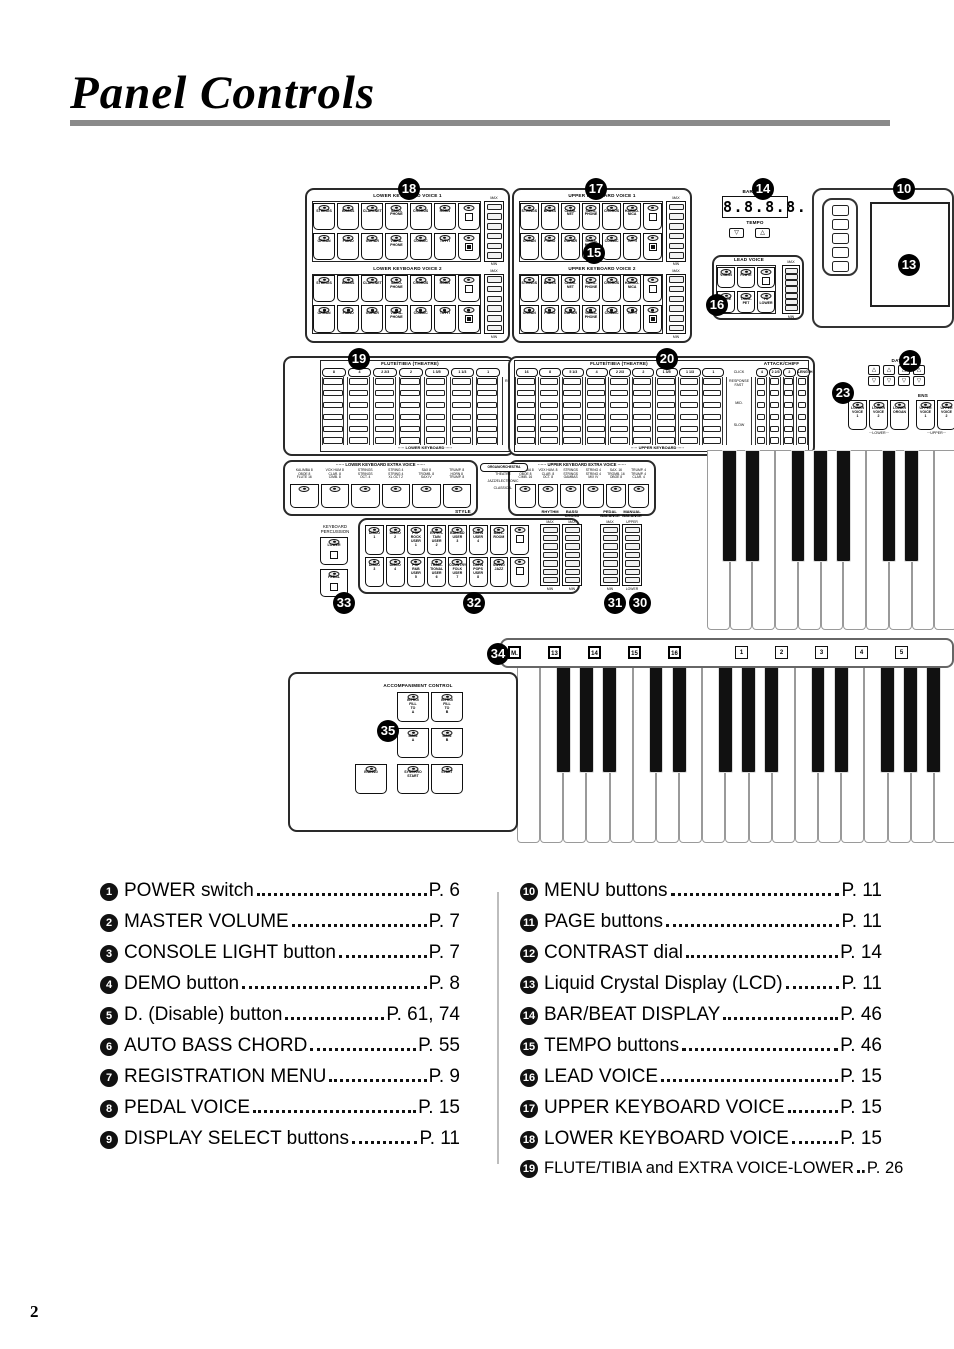 The width and height of the screenshot is (954, 1349). What do you see at coordinates (611, 319) in the screenshot?
I see `upper-keyboard-voice-button-2-2-5: COSMIC` at bounding box center [611, 319].